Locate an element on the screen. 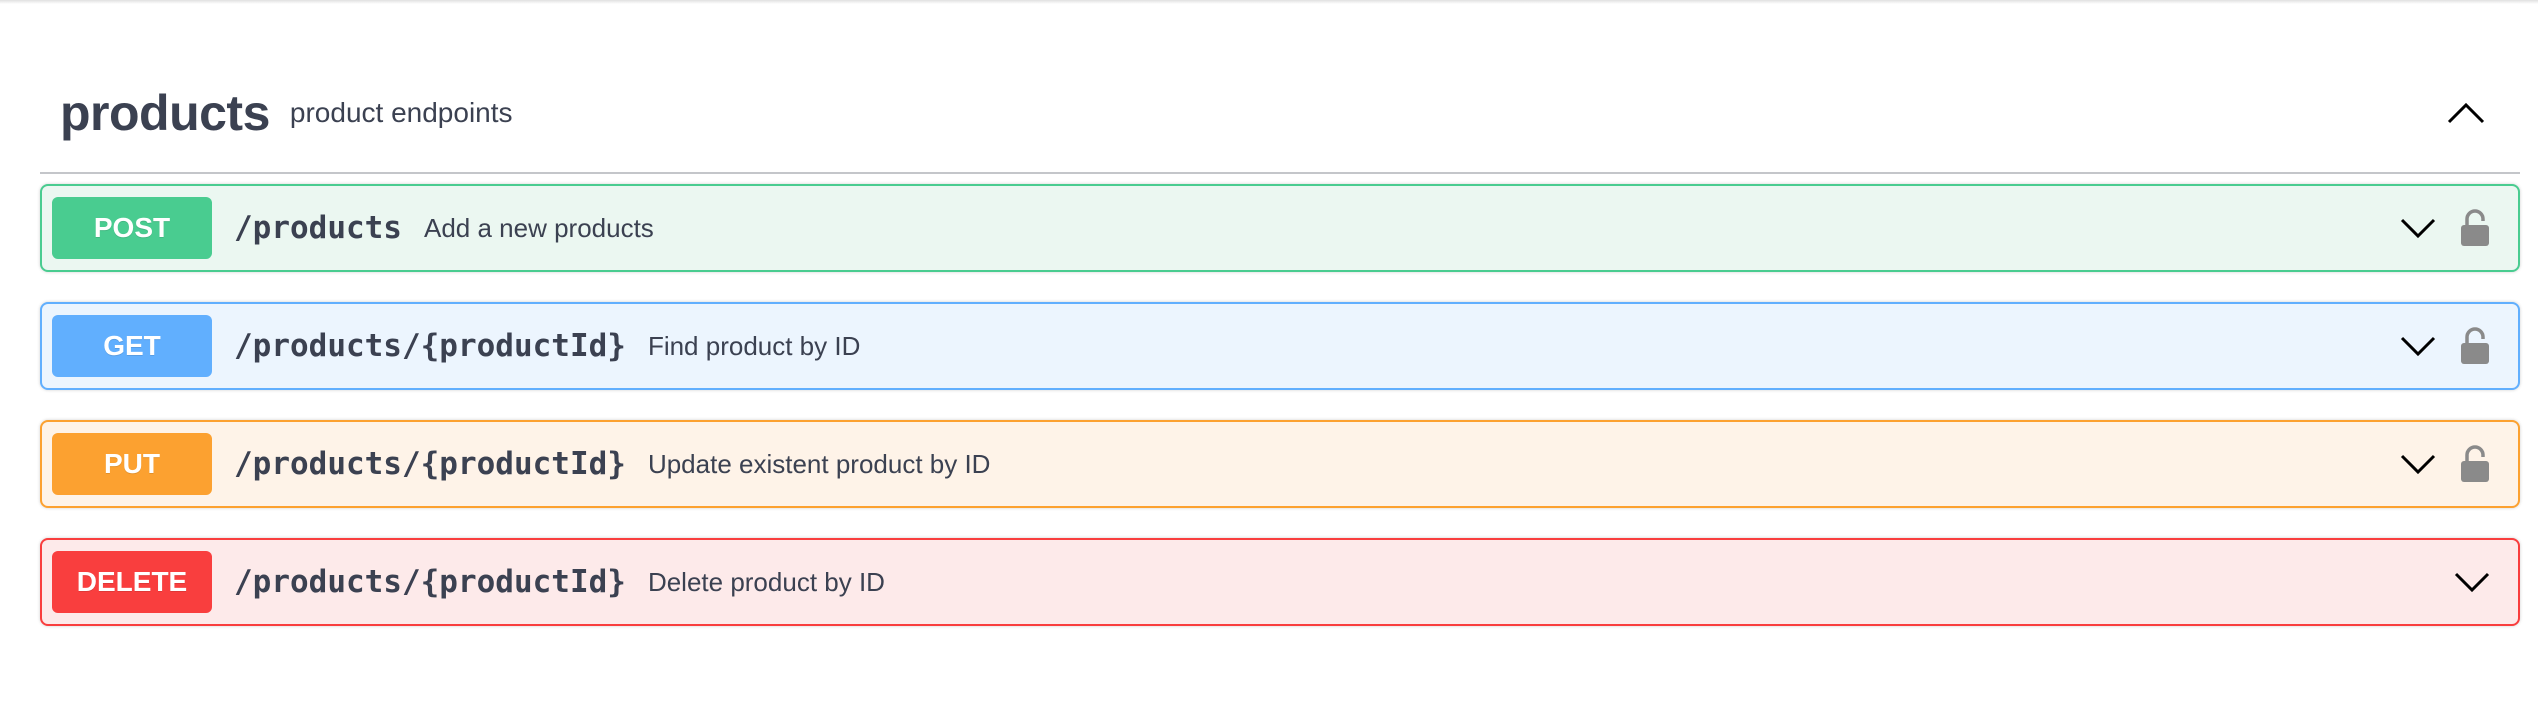  tag-description: product endpoints is located at coordinates (401, 112).